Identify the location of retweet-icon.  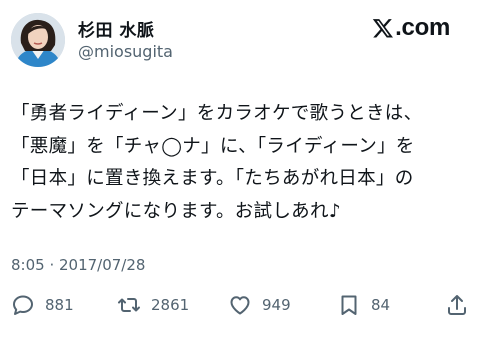
(129, 305).